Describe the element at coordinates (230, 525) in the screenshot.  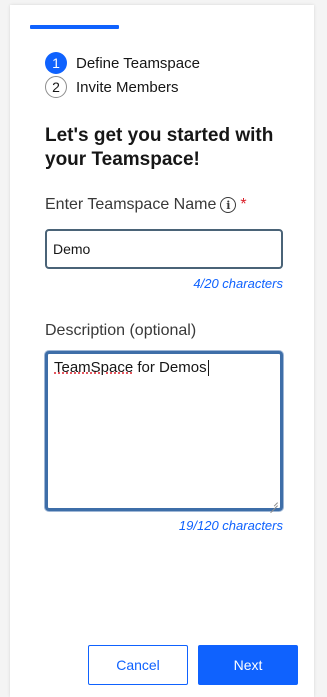
I see `description-character-counter: 19/120 characters` at that location.